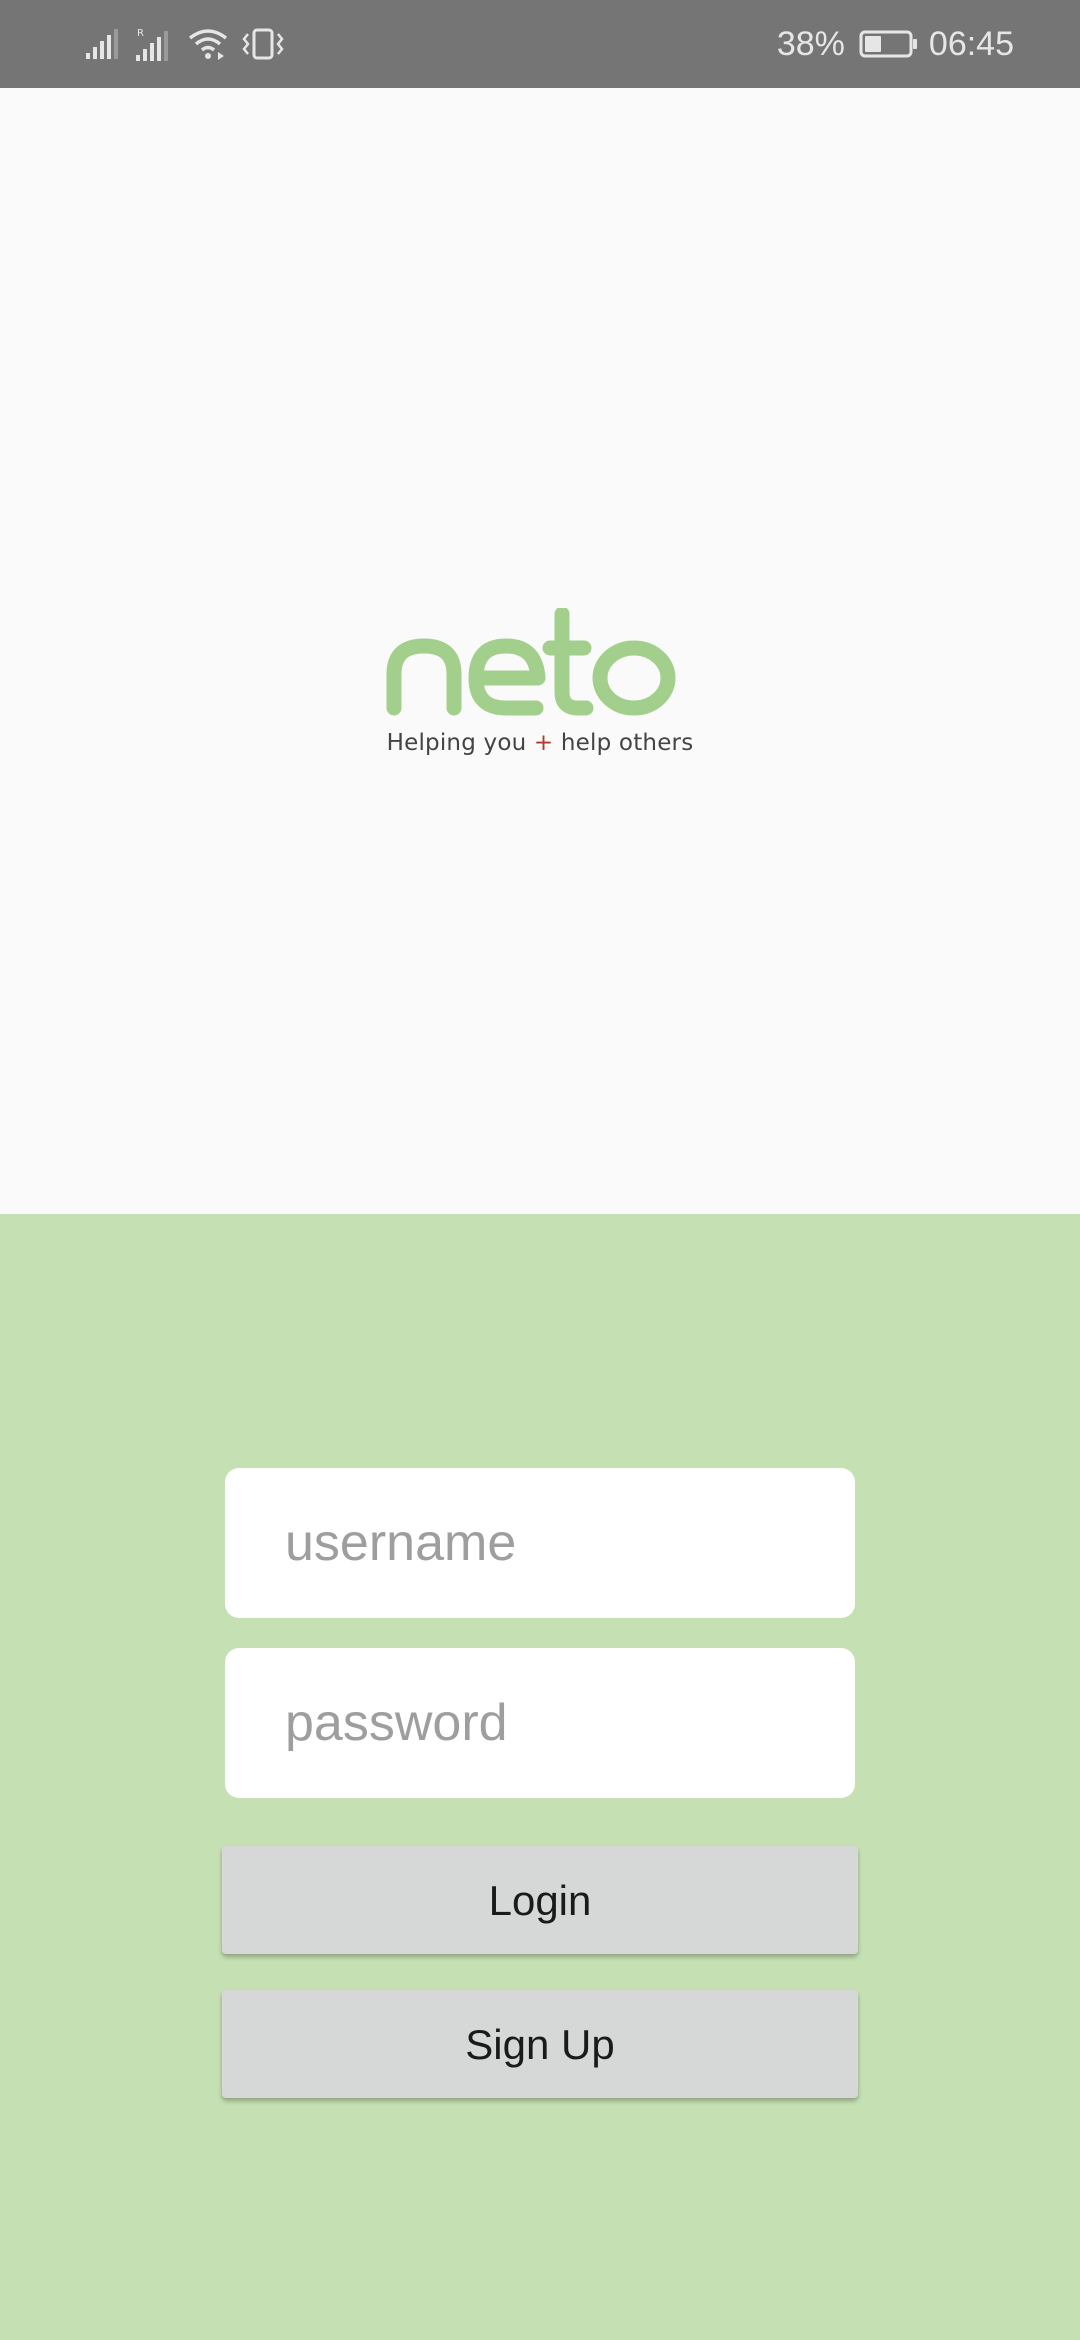 This screenshot has height=2340, width=1080. What do you see at coordinates (971, 43) in the screenshot?
I see `clock: 06:45` at bounding box center [971, 43].